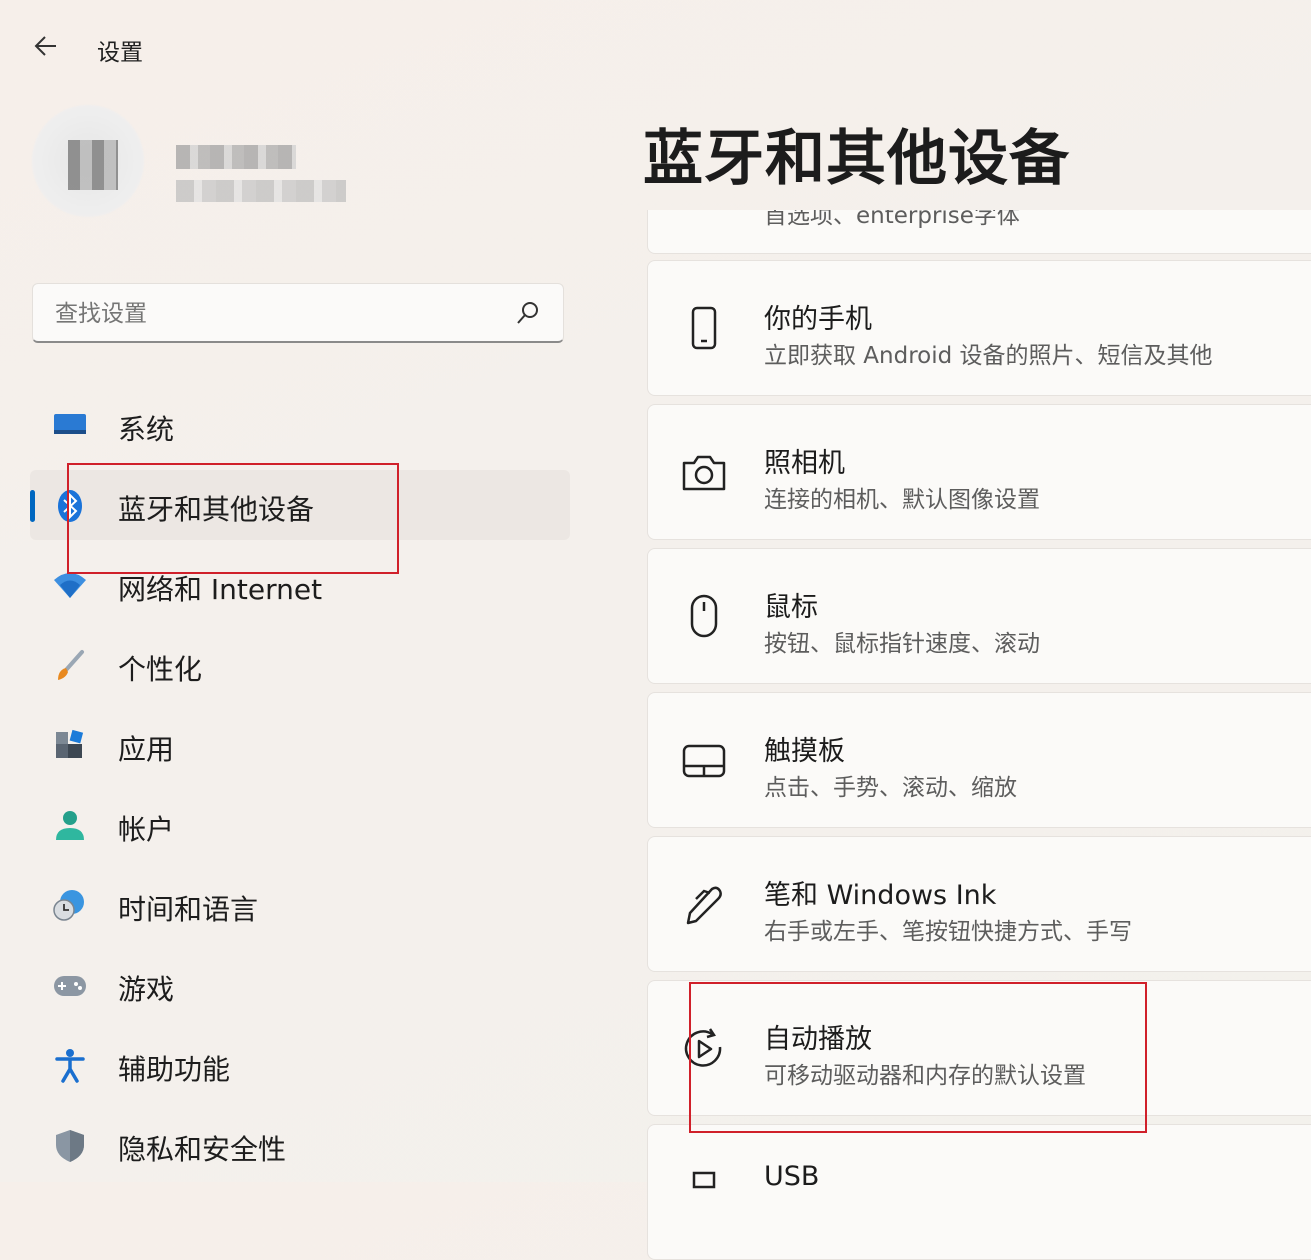  I want to click on card-partial: 首选项、enterprise字体, so click(979, 232).